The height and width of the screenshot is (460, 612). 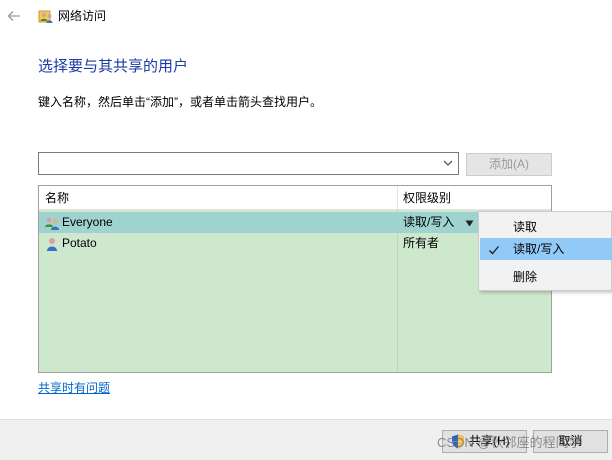 What do you see at coordinates (469, 222) in the screenshot?
I see `triangle-down-icon` at bounding box center [469, 222].